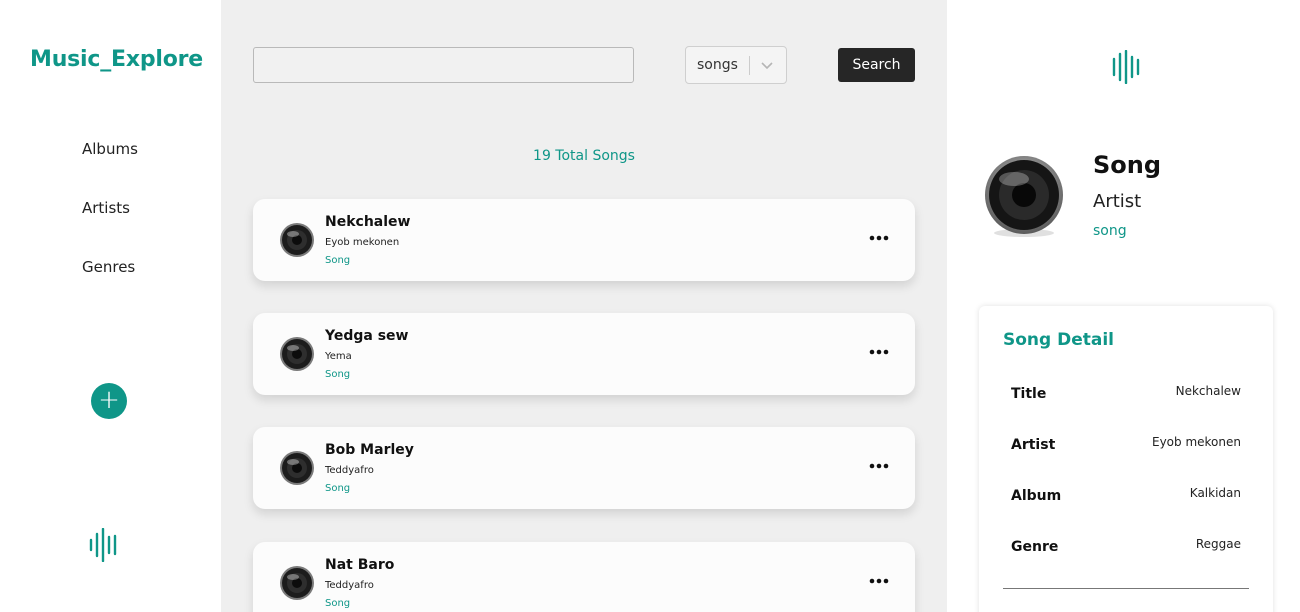  Describe the element at coordinates (1035, 547) in the screenshot. I see `detail-label: Genre` at that location.